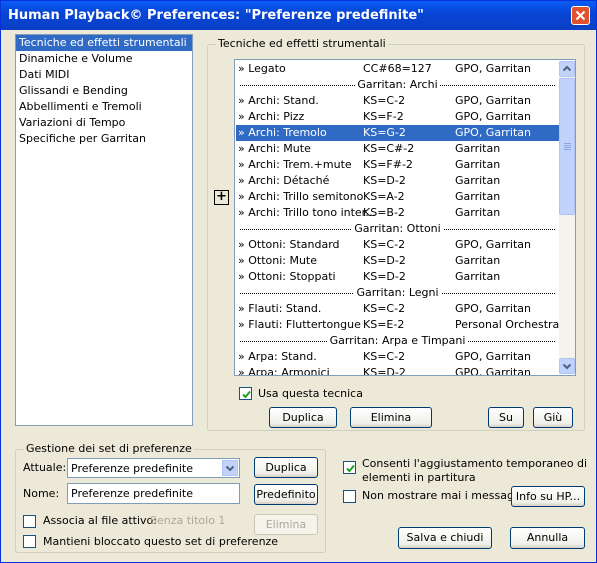 This screenshot has width=597, height=563. Describe the element at coordinates (188, 520) in the screenshot. I see `associate-file-name: Senza titolo 1` at that location.